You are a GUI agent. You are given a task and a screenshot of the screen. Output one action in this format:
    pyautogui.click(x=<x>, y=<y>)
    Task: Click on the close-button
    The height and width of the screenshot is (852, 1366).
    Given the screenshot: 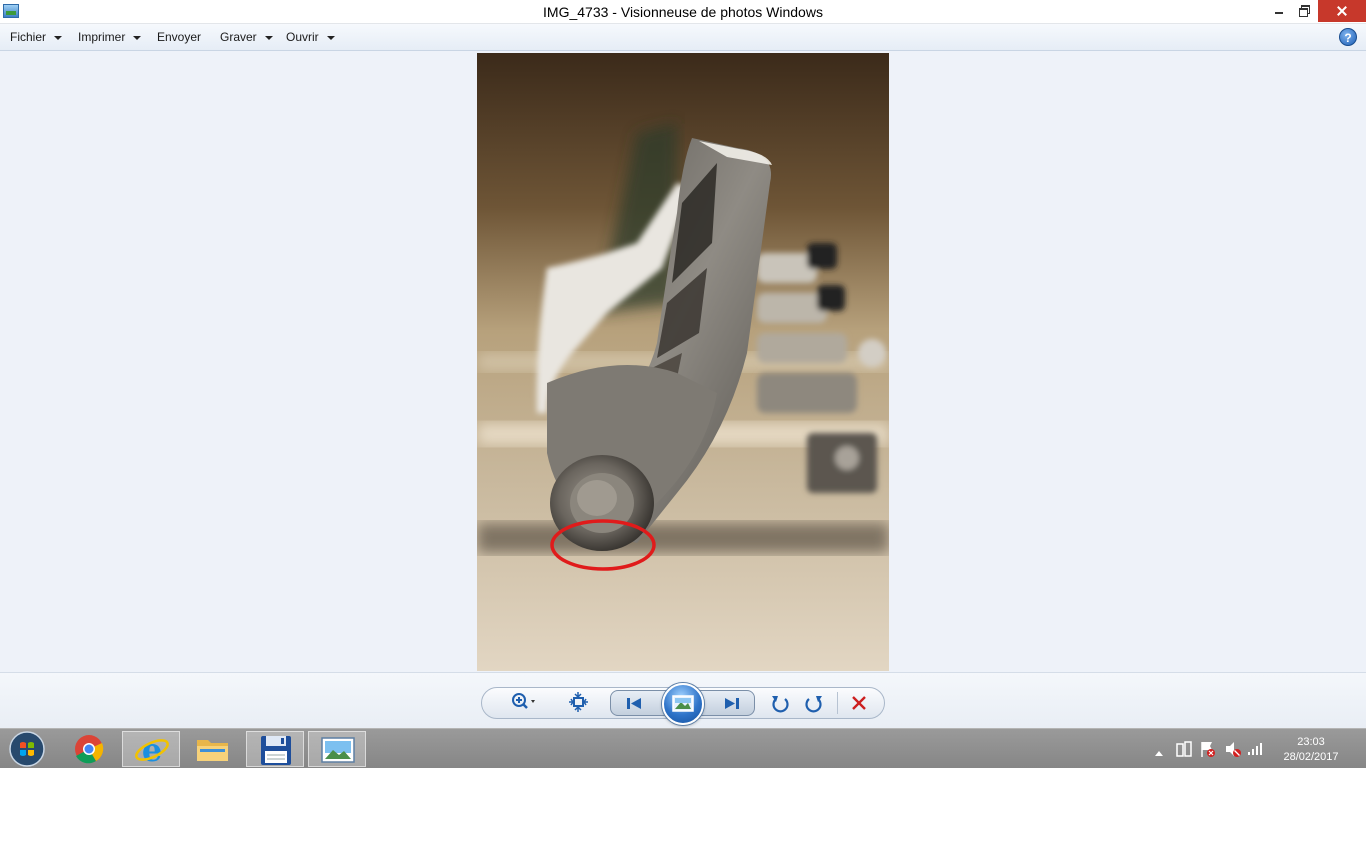 What is the action you would take?
    pyautogui.click(x=1342, y=11)
    